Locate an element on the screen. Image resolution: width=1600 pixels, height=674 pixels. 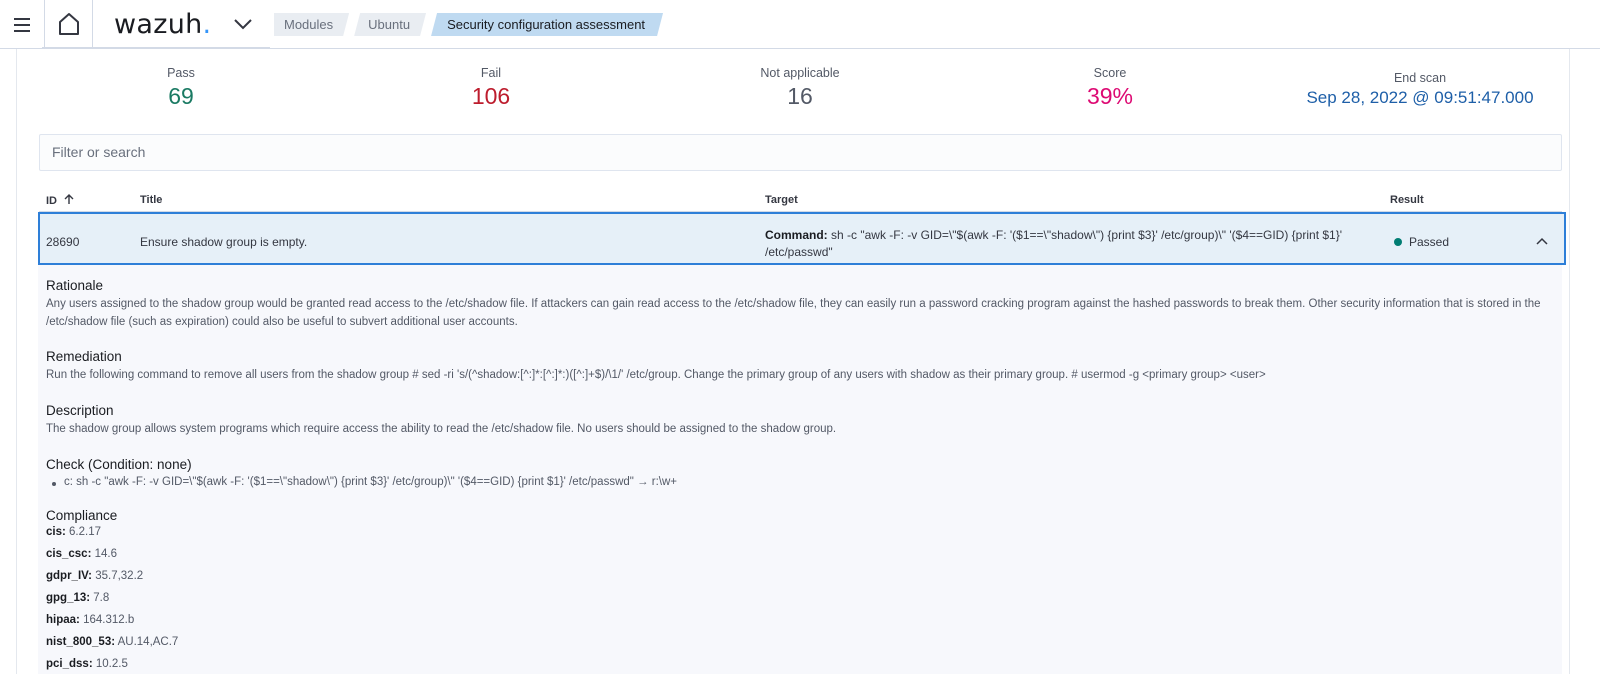
row-title: Ensure shadow group is empty. is located at coordinates (224, 242).